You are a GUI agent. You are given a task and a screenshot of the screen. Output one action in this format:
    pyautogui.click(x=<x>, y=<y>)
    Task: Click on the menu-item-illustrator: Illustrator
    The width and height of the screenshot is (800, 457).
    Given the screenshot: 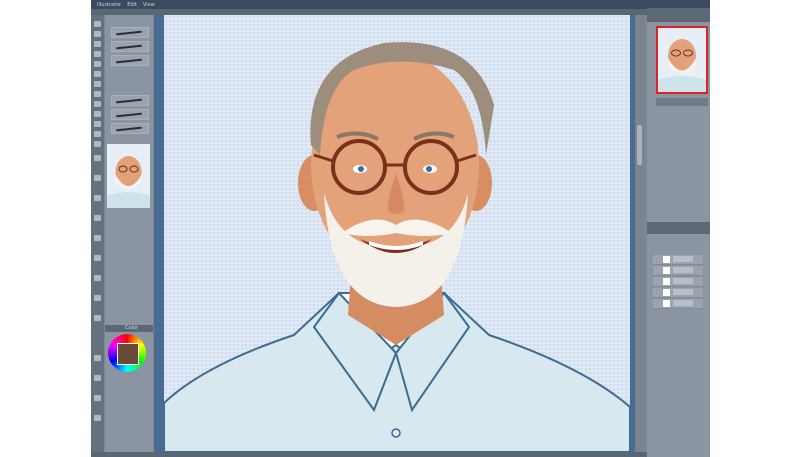 What is the action you would take?
    pyautogui.click(x=109, y=5)
    